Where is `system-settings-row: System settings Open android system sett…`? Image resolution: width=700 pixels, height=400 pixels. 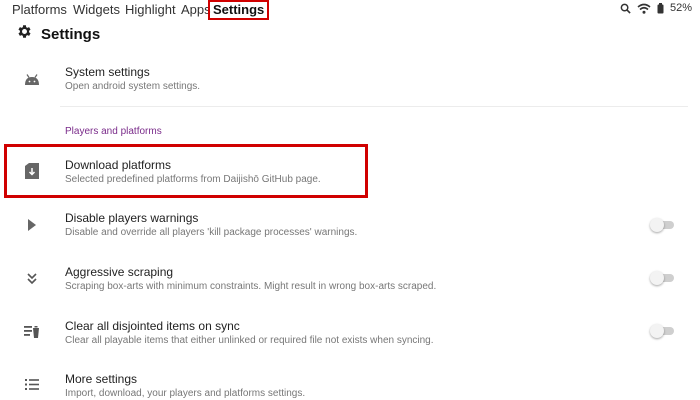
system-settings-row: System settings Open android system sett… is located at coordinates (350, 81).